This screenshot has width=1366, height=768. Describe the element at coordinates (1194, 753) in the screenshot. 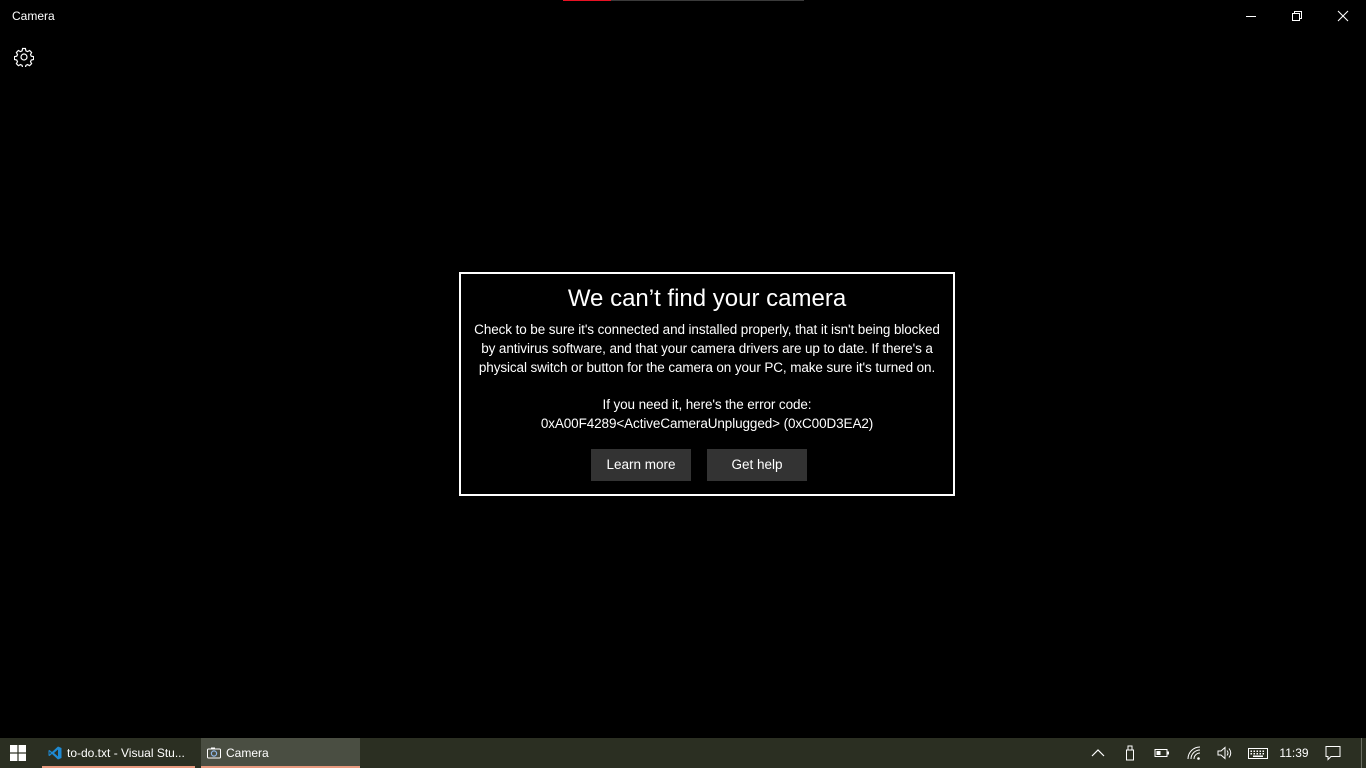

I see `wifi-icon` at that location.